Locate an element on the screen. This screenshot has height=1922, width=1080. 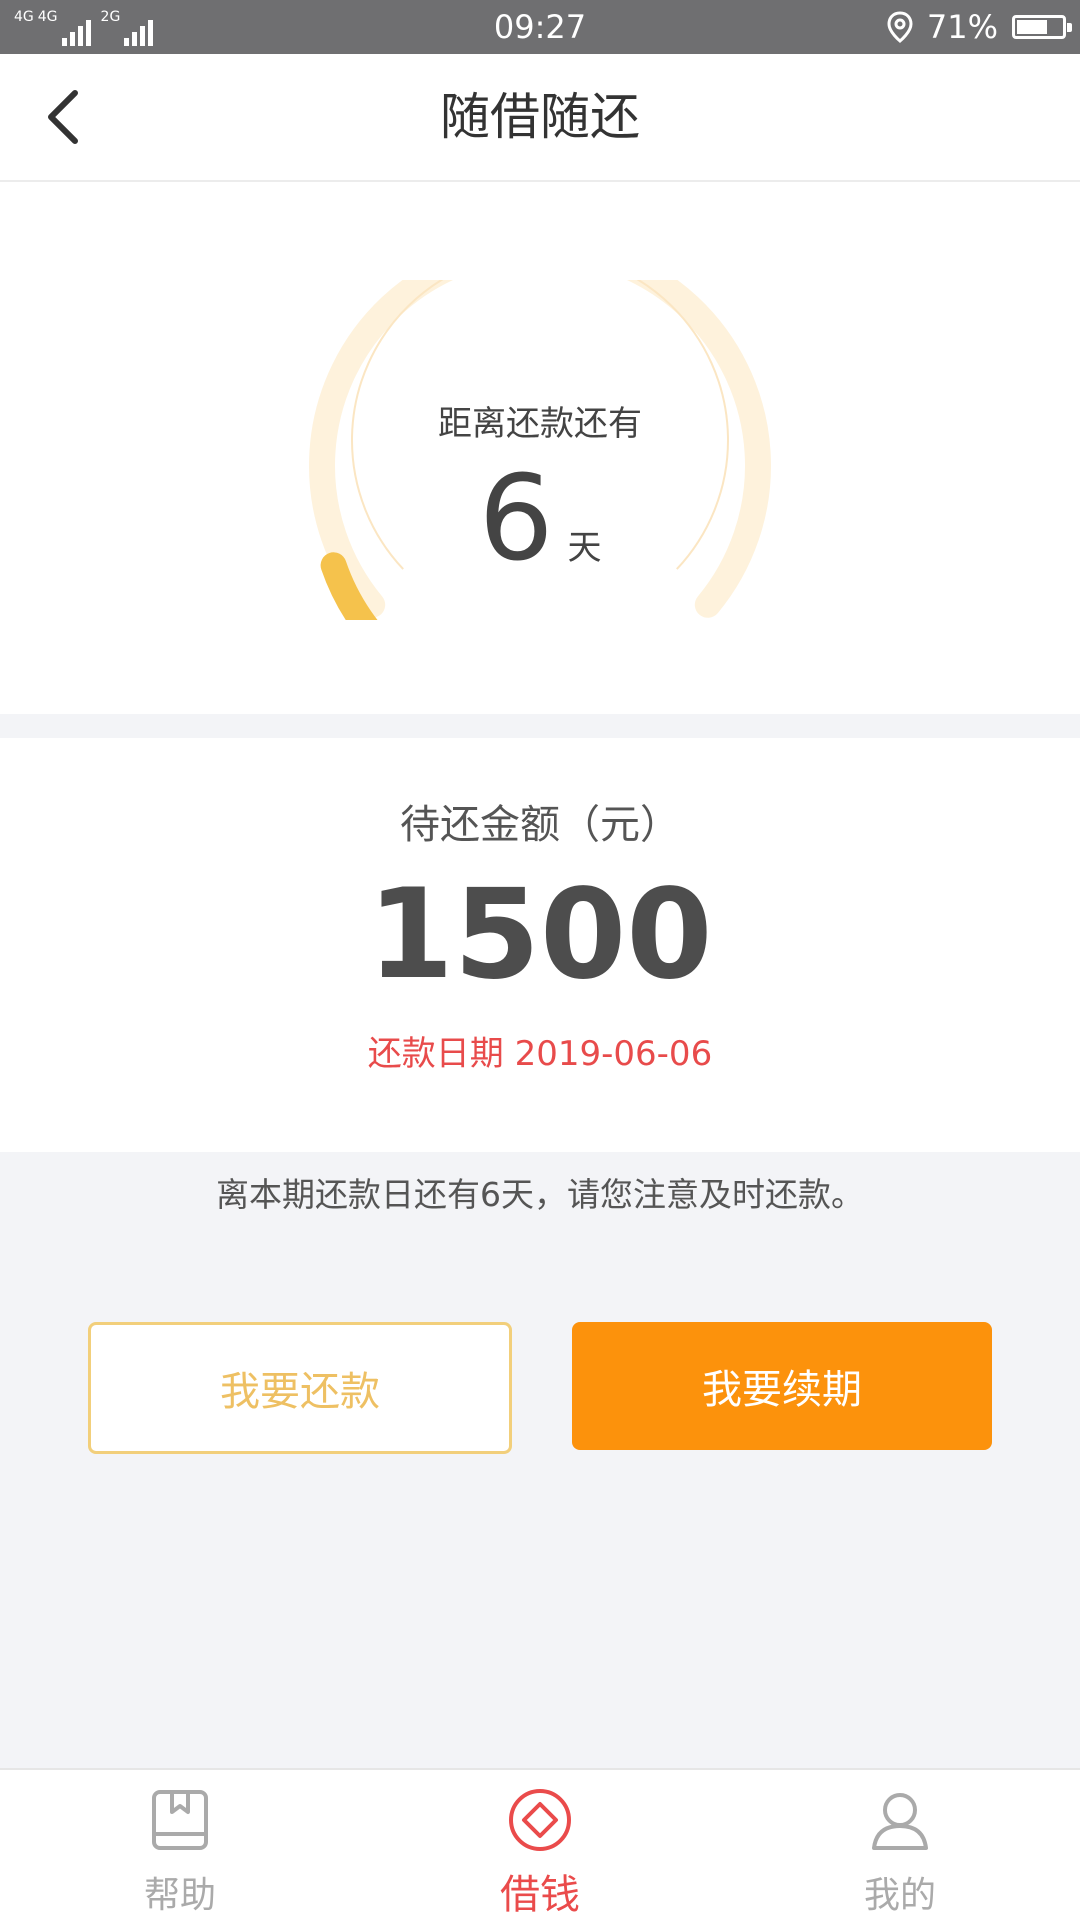
repay-button: 我要还款 is located at coordinates (300, 1388).